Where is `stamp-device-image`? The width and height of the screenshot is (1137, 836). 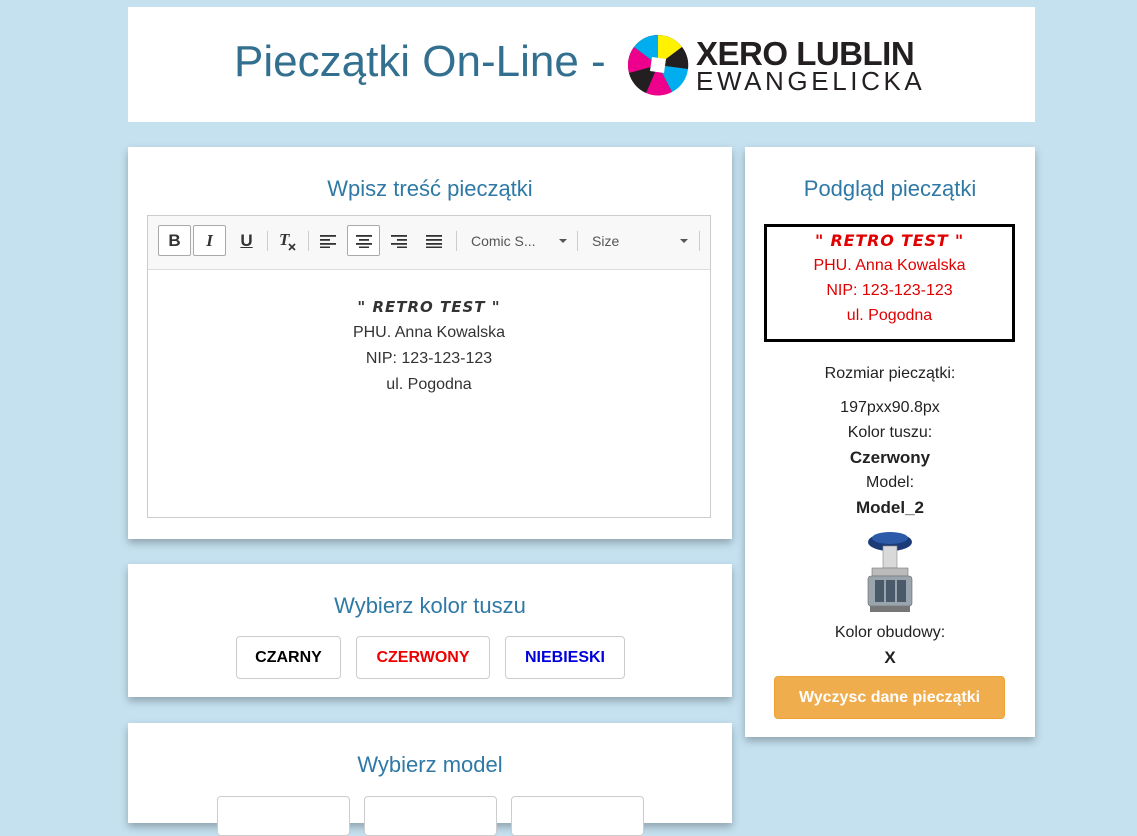
stamp-device-image is located at coordinates (890, 572).